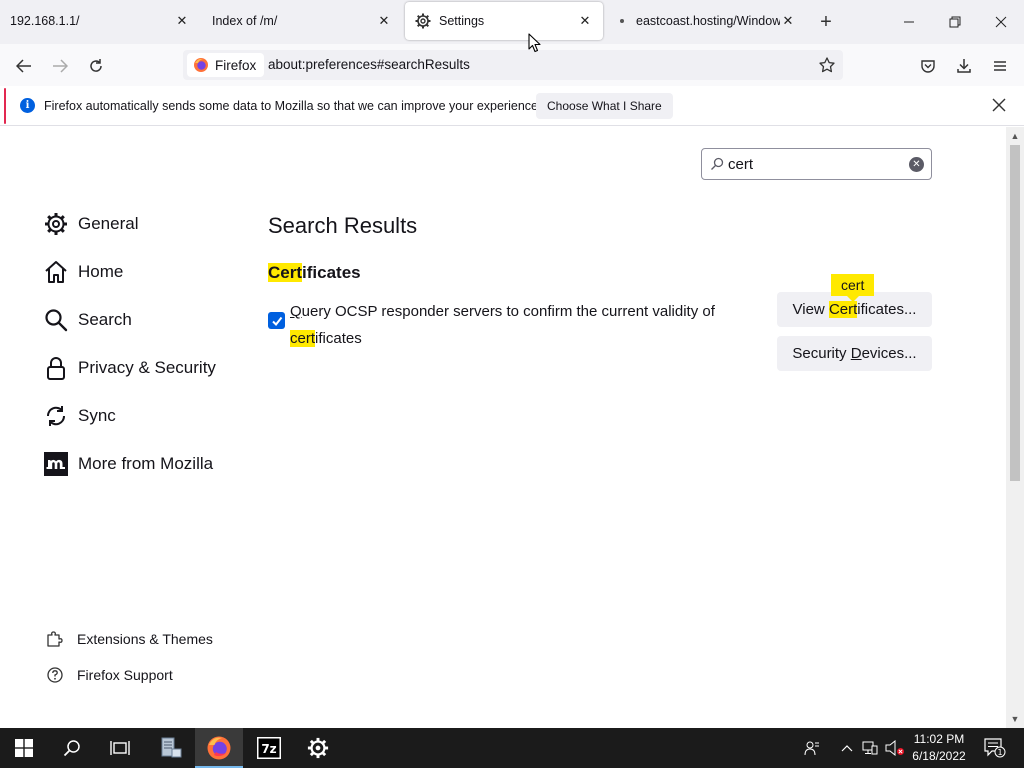  I want to click on sidebar-item-label: Privacy & Security, so click(147, 367).